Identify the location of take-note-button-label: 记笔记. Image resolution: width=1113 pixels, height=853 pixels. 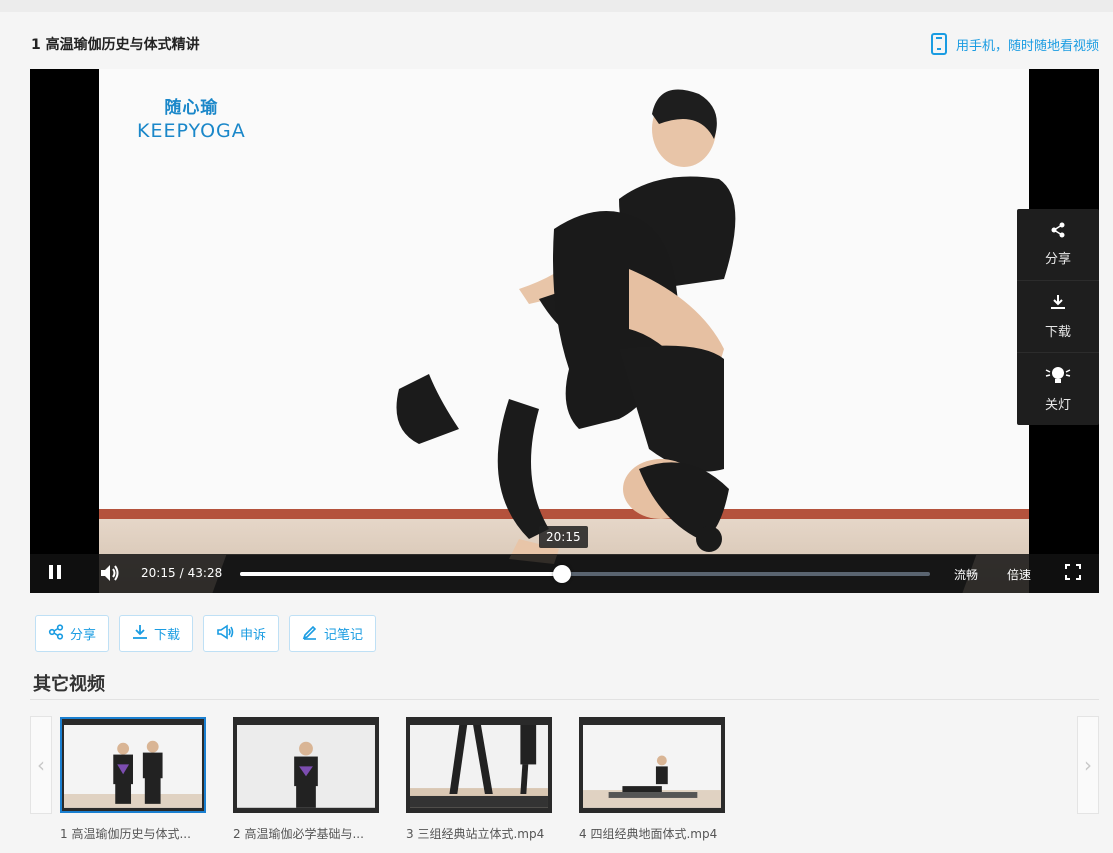
(344, 635).